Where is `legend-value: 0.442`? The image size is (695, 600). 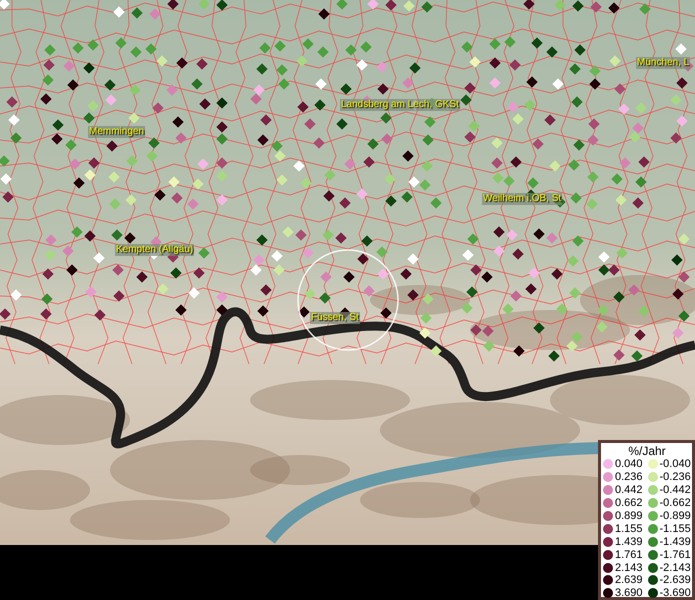 legend-value: 0.442 is located at coordinates (629, 490).